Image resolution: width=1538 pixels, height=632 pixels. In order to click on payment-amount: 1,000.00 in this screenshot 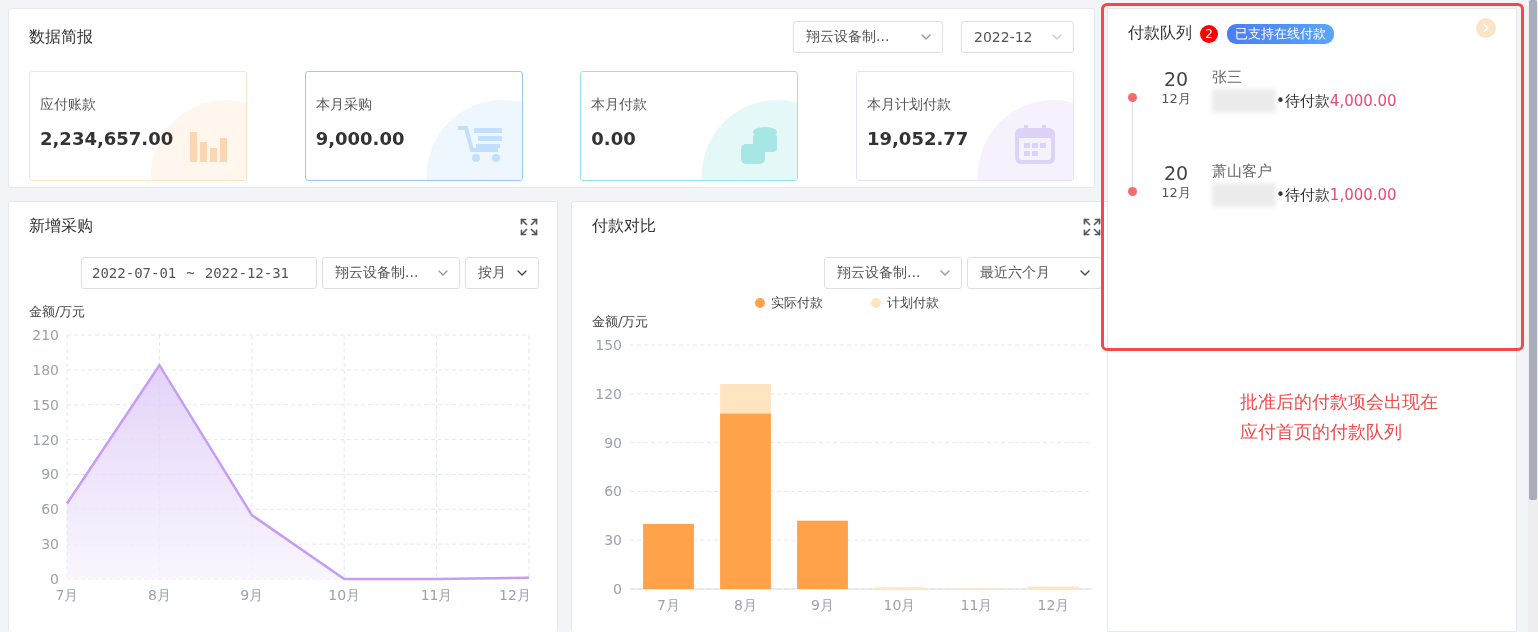, I will do `click(1363, 195)`.